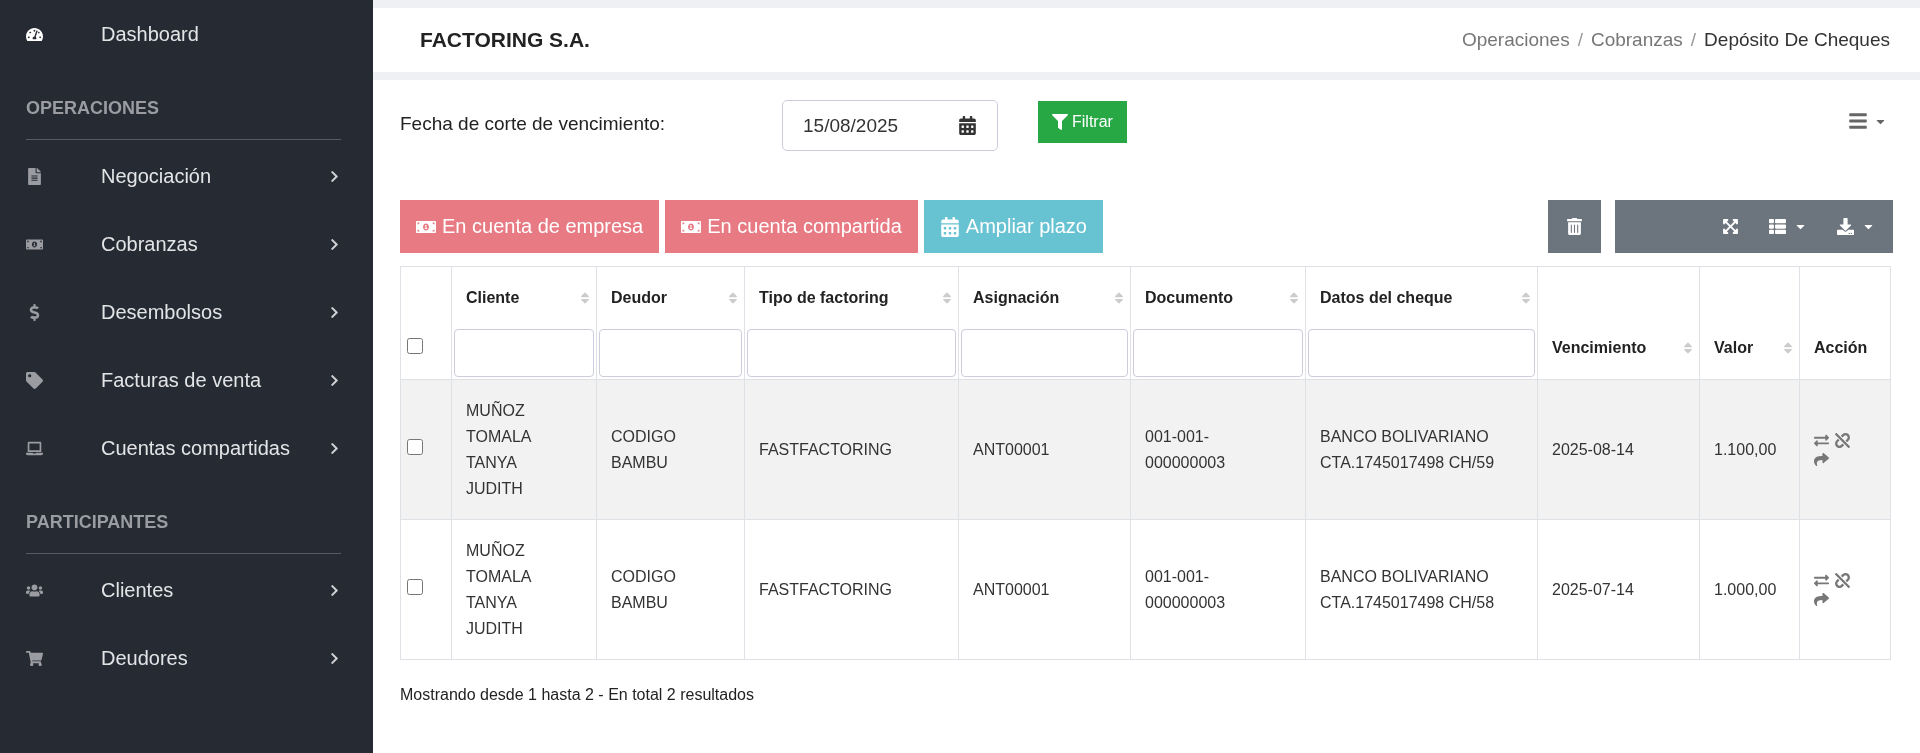 The height and width of the screenshot is (753, 1920). Describe the element at coordinates (183, 312) in the screenshot. I see `sidebar-item: Desembolsos` at that location.